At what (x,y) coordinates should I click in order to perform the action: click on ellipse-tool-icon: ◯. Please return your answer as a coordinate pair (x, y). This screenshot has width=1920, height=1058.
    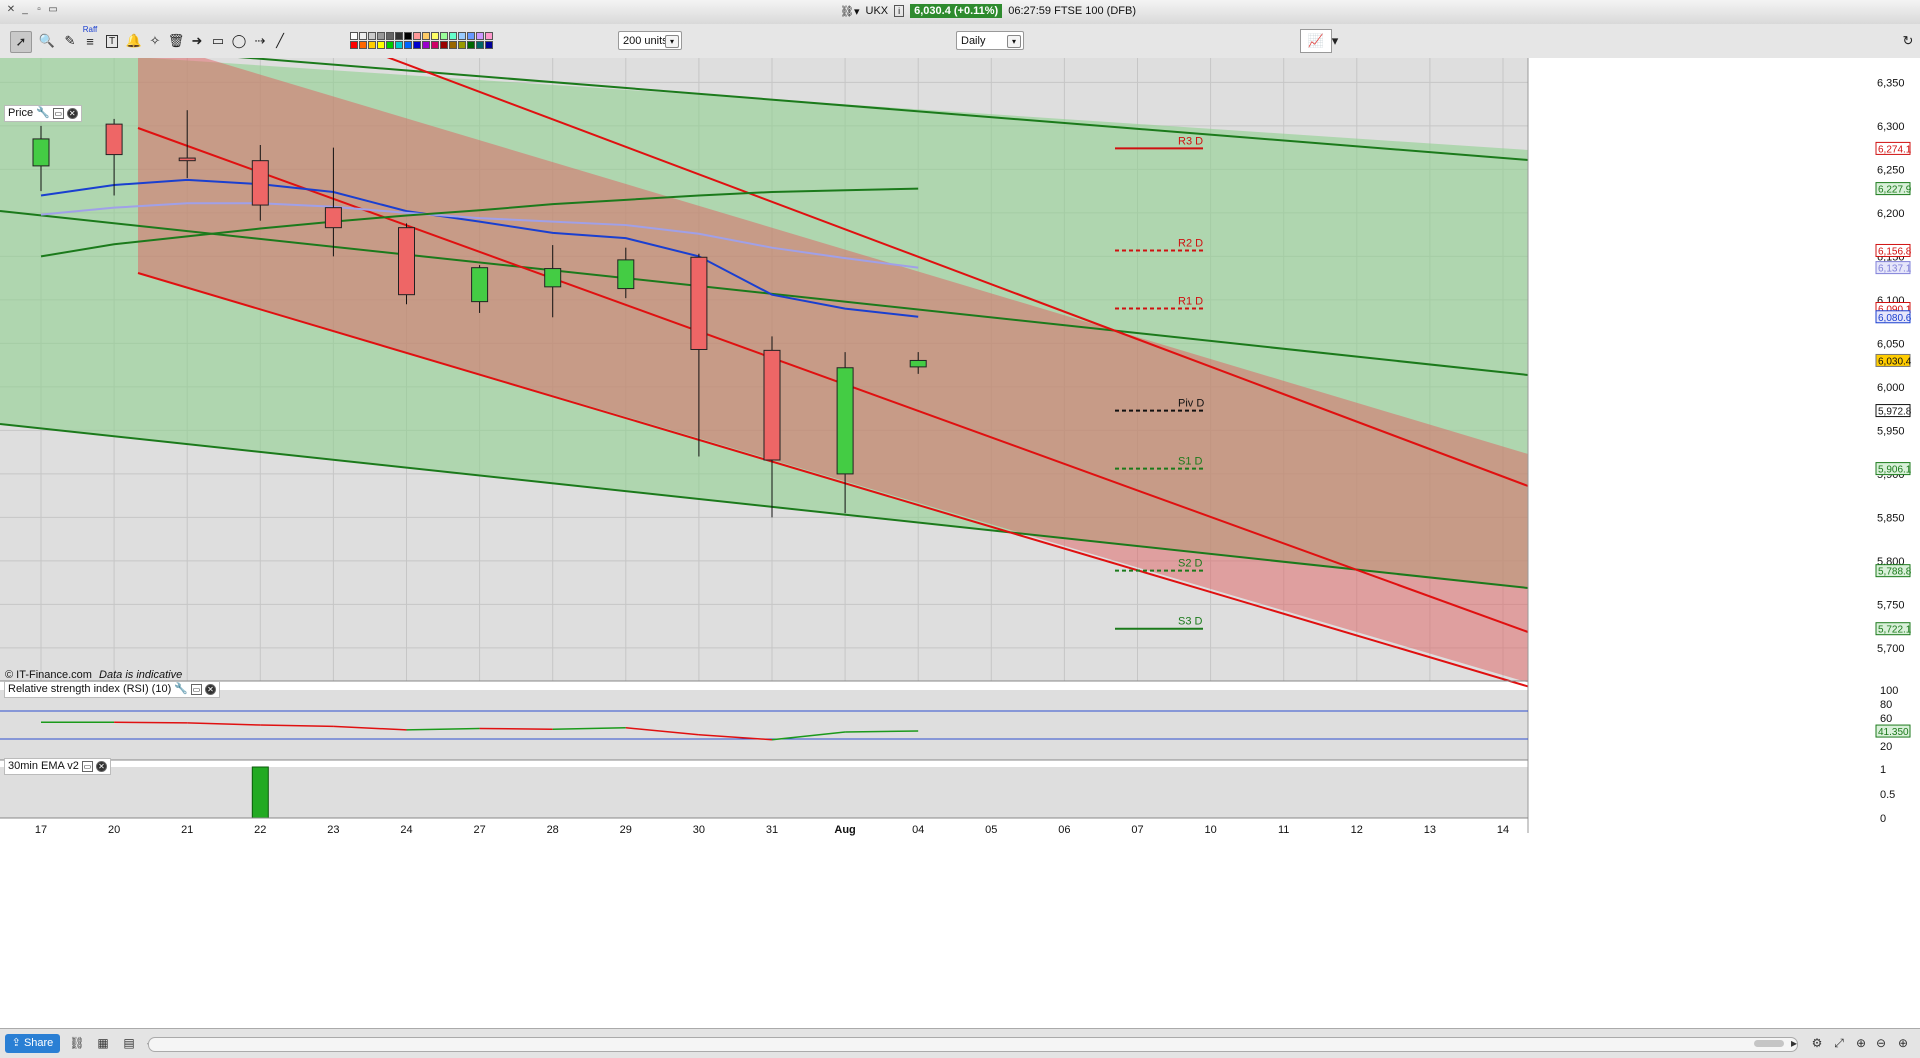
    Looking at the image, I should click on (239, 41).